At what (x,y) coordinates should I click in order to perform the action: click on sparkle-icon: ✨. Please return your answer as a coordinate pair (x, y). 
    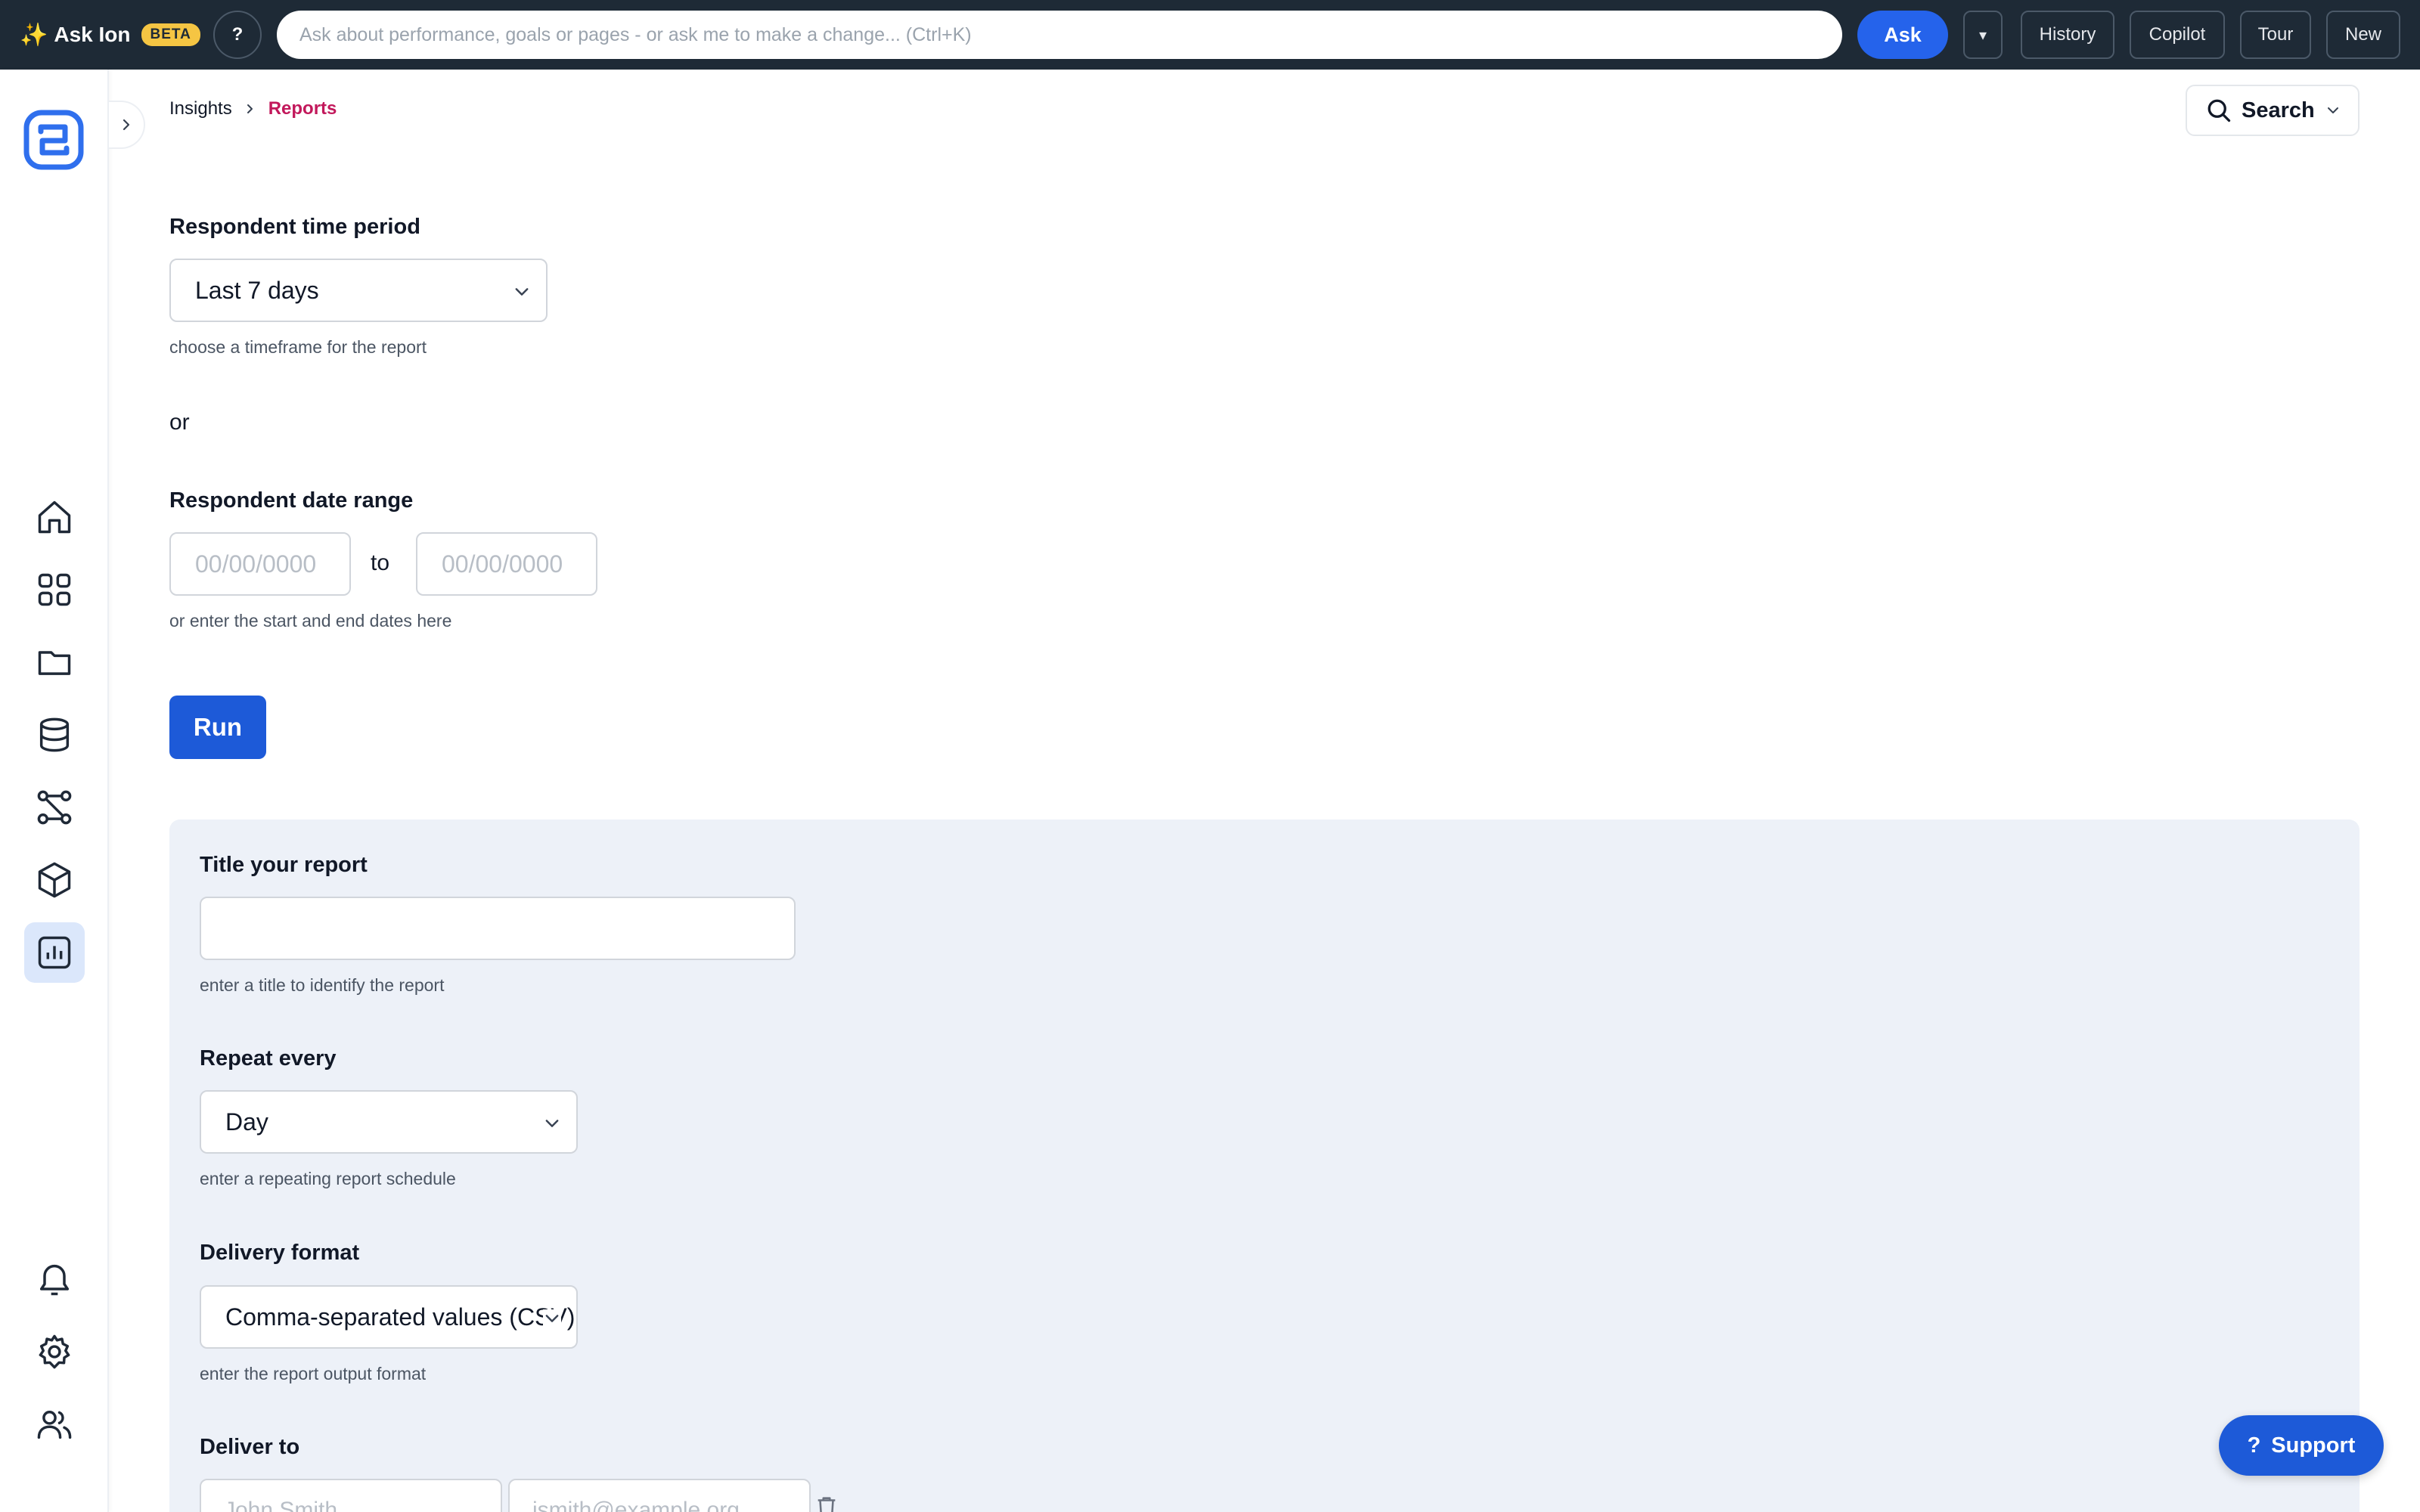
    Looking at the image, I should click on (34, 35).